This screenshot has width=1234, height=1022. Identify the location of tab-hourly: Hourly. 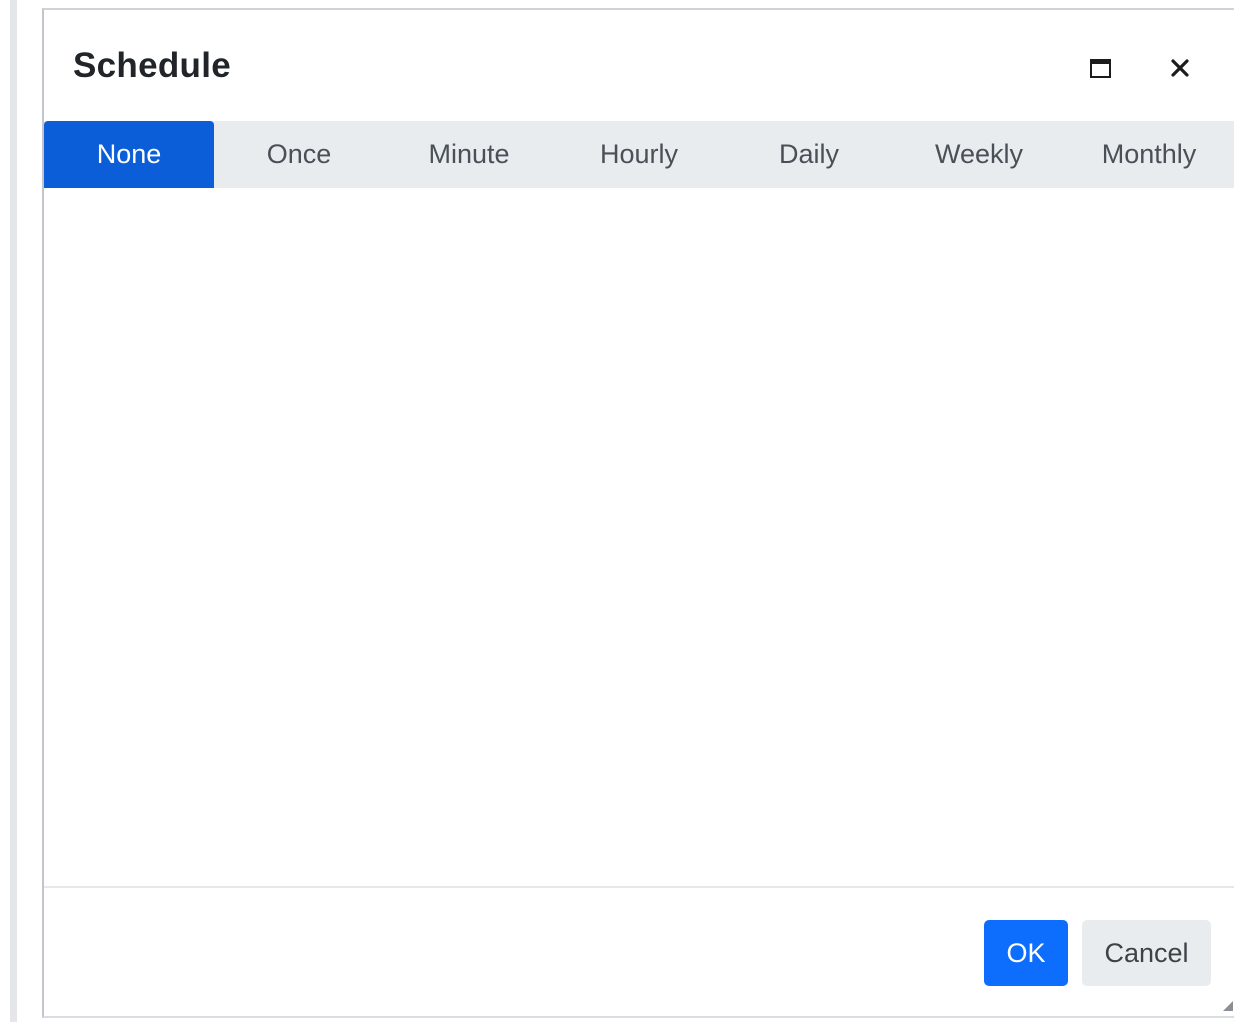
(639, 154).